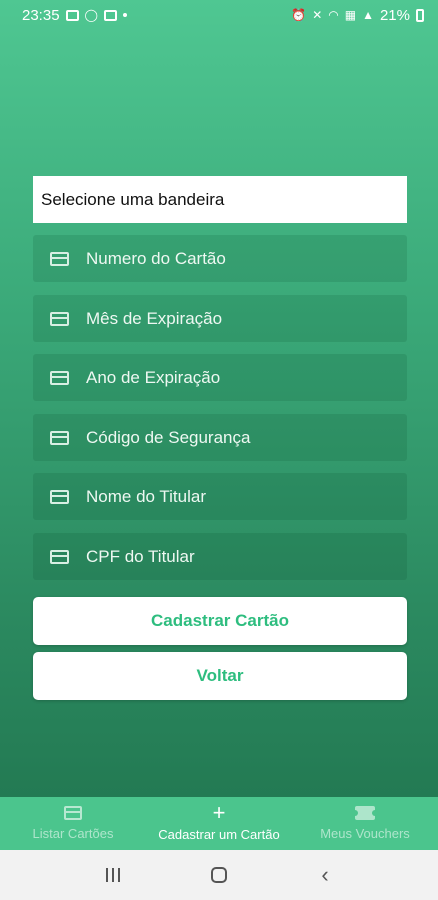 The height and width of the screenshot is (900, 438). I want to click on status-right: ⏰ ✕ ◠ ▦ ▲ 21%, so click(357, 15).